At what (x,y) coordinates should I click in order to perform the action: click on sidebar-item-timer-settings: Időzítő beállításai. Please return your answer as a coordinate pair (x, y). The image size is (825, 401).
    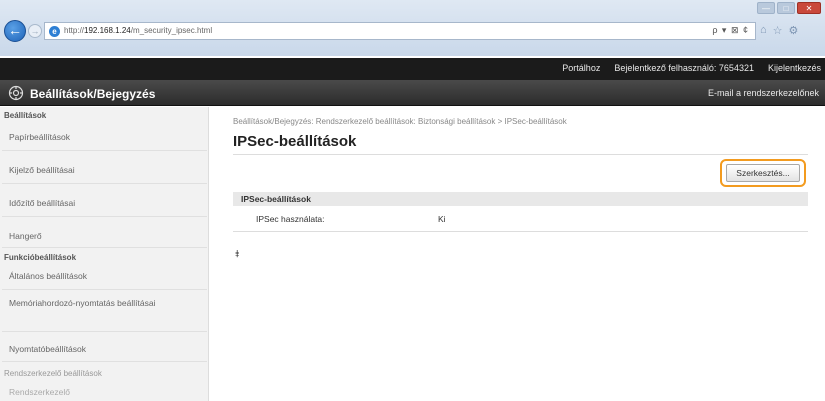
    Looking at the image, I should click on (105, 203).